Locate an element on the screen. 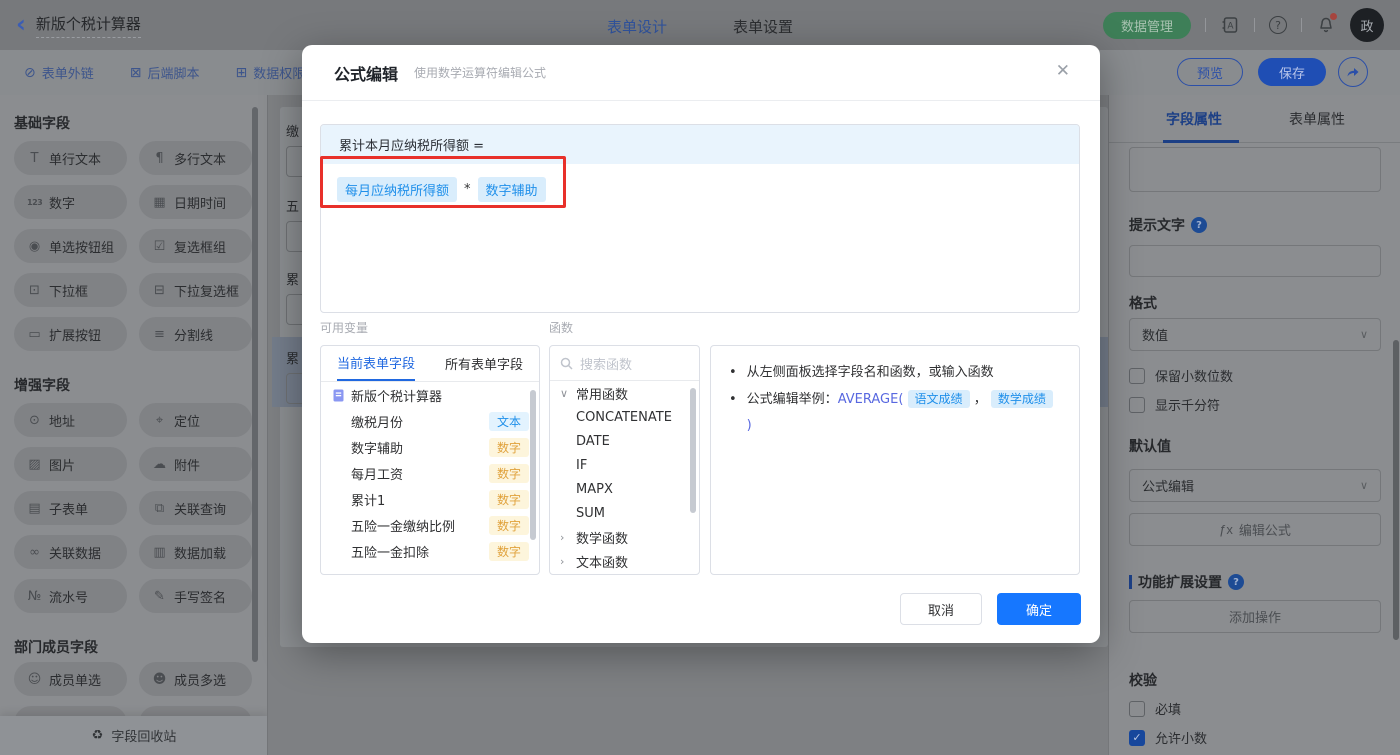 Image resolution: width=1400 pixels, height=755 pixels. variable-name: 数字辅助 is located at coordinates (377, 449).